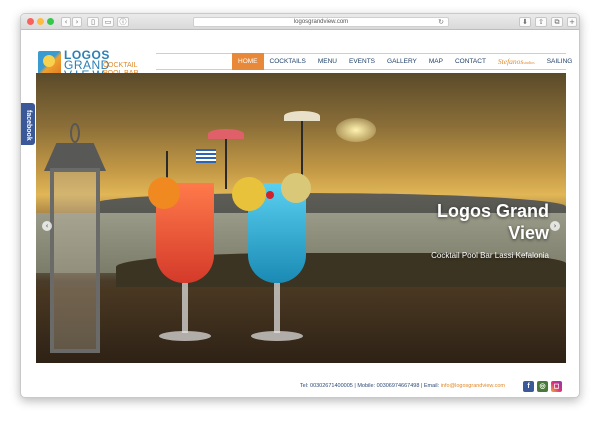 The image size is (600, 426). I want to click on maximize-window-button, so click(50, 21).